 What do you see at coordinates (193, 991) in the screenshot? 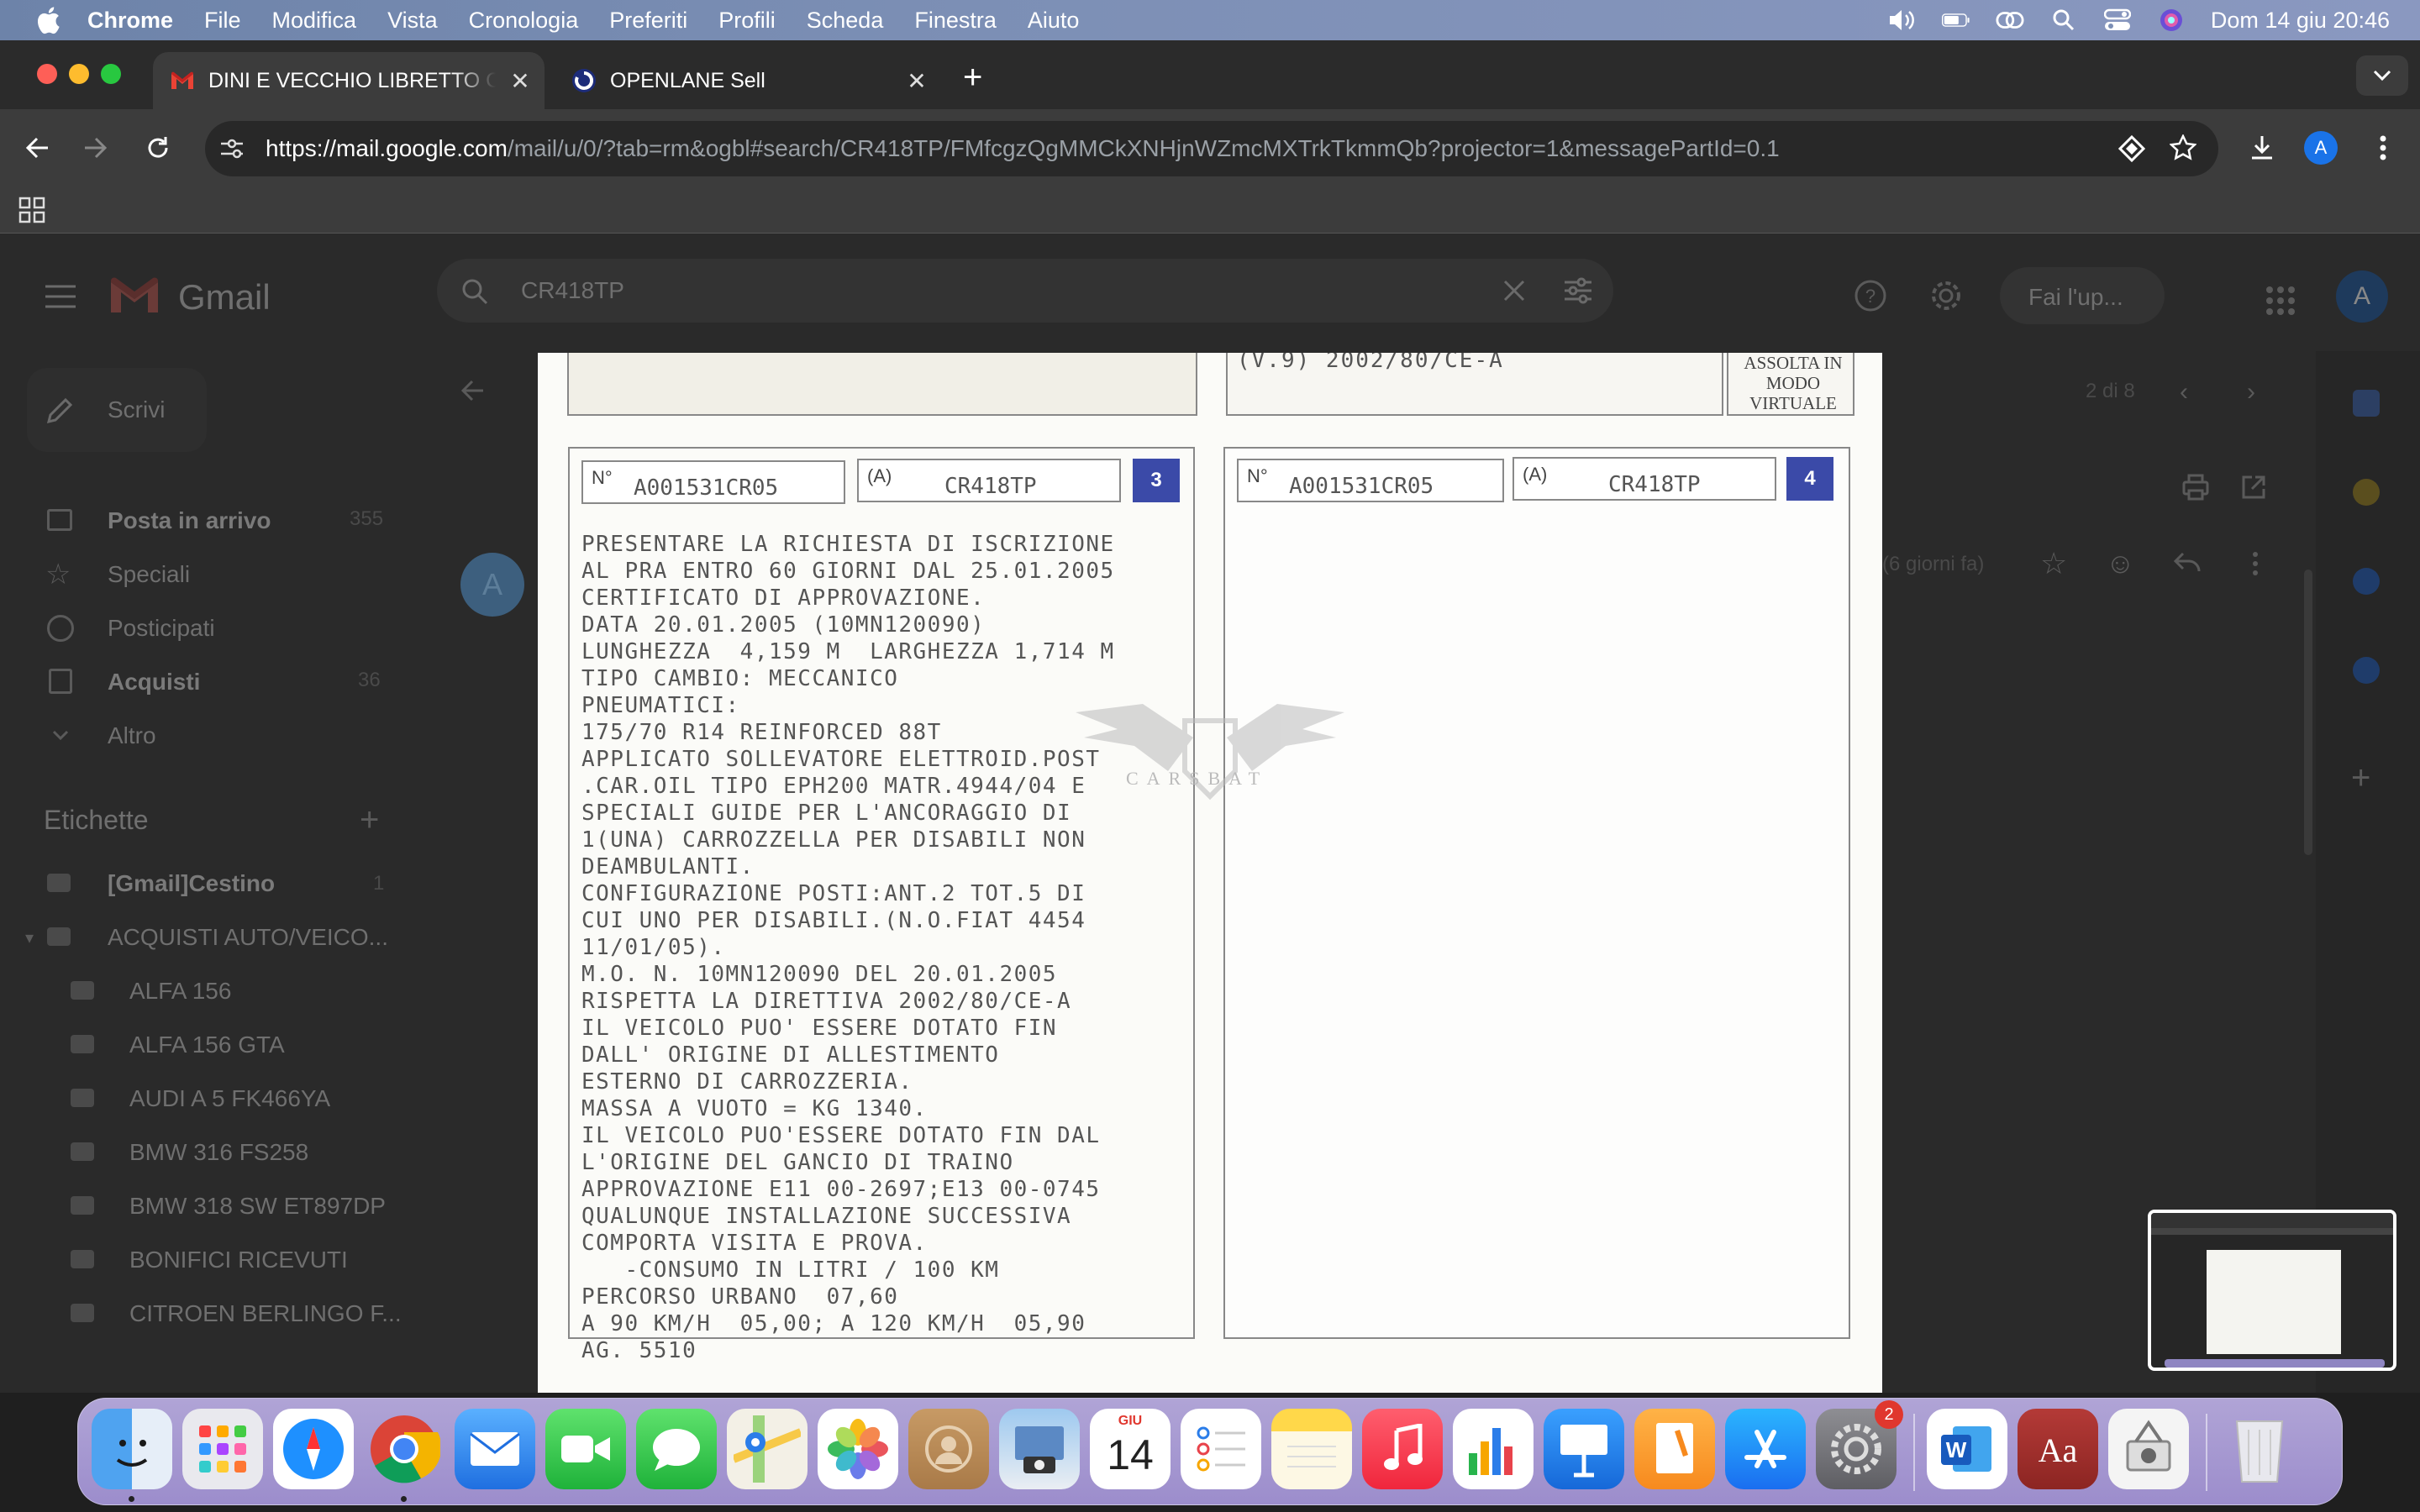
I see `label-item: ALFA 156` at bounding box center [193, 991].